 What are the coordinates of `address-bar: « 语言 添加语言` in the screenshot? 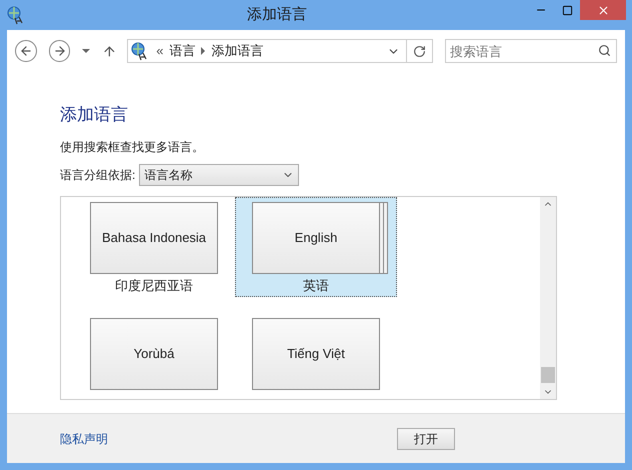 It's located at (280, 51).